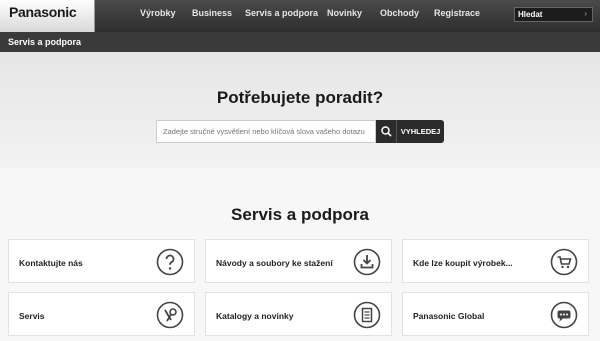  What do you see at coordinates (300, 42) in the screenshot?
I see `breadcrumb: Servis a podpora` at bounding box center [300, 42].